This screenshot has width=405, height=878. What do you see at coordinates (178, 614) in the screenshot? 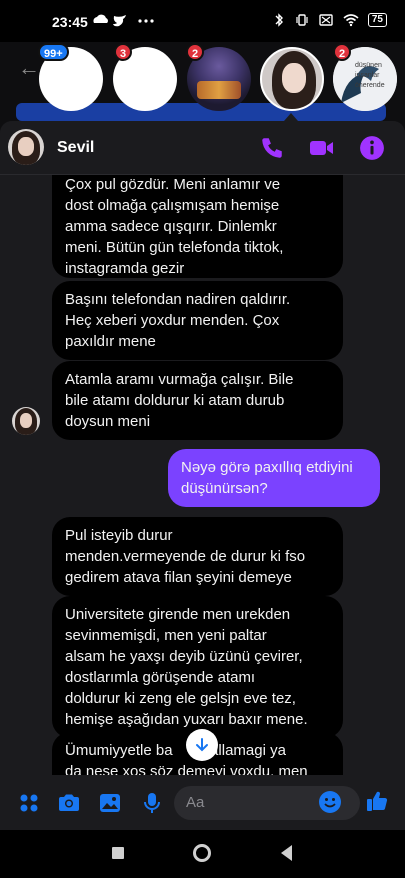
I see `message-text: Universitete girende men urekden` at bounding box center [178, 614].